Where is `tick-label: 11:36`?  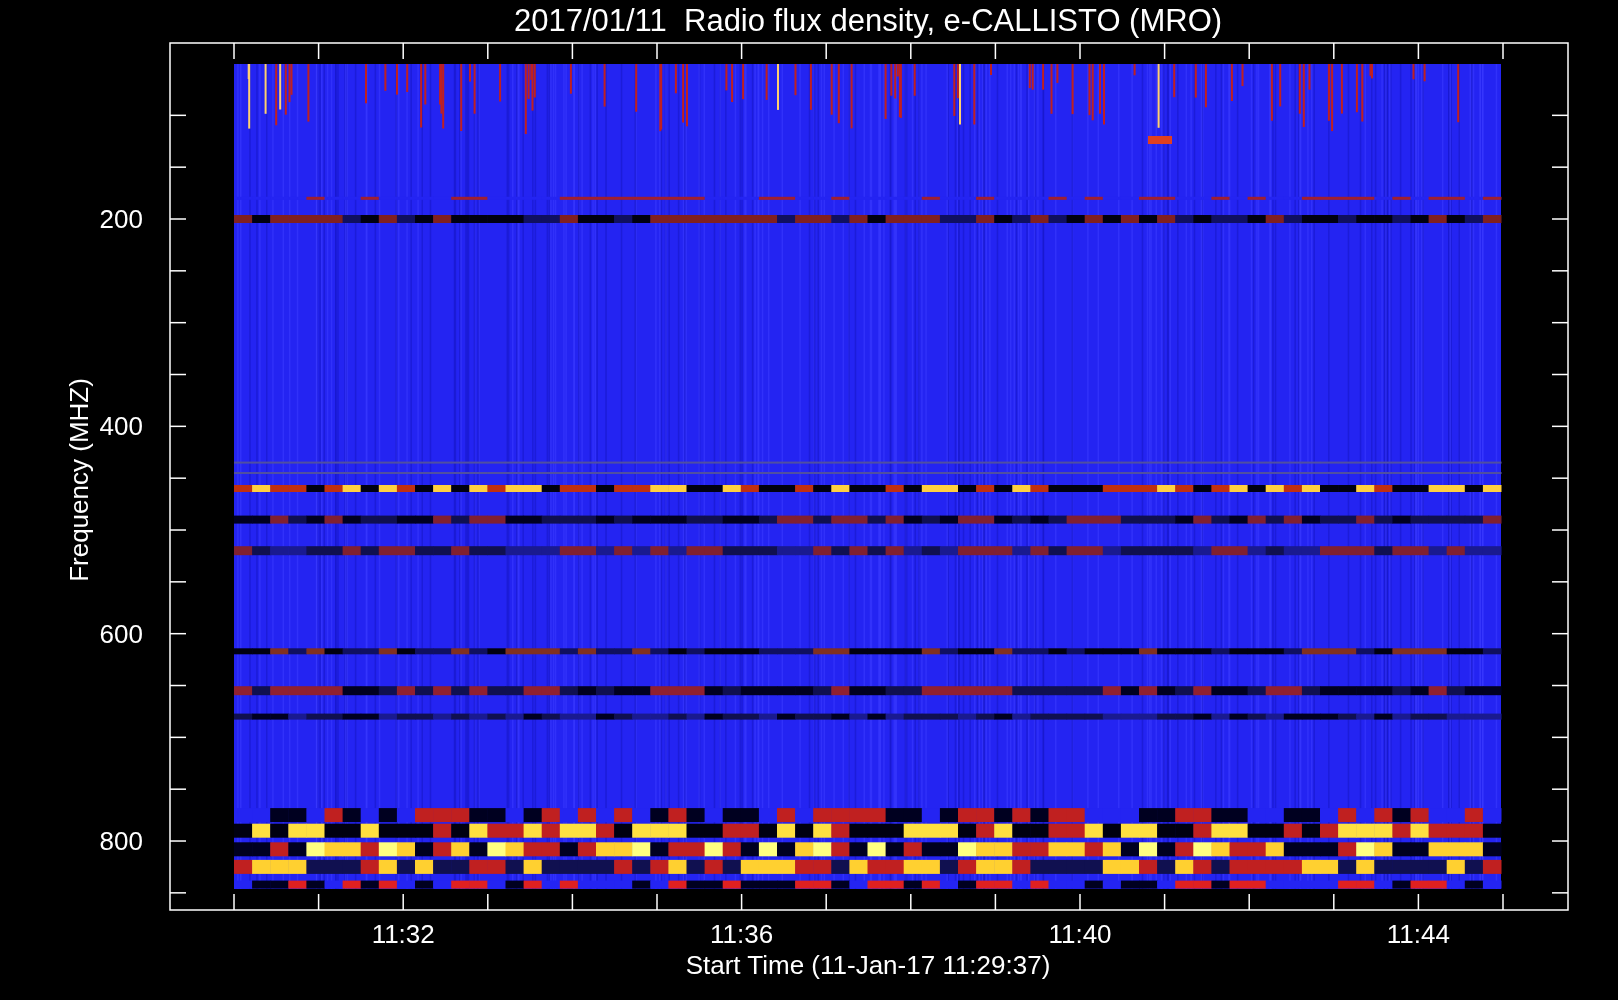
tick-label: 11:36 is located at coordinates (742, 934).